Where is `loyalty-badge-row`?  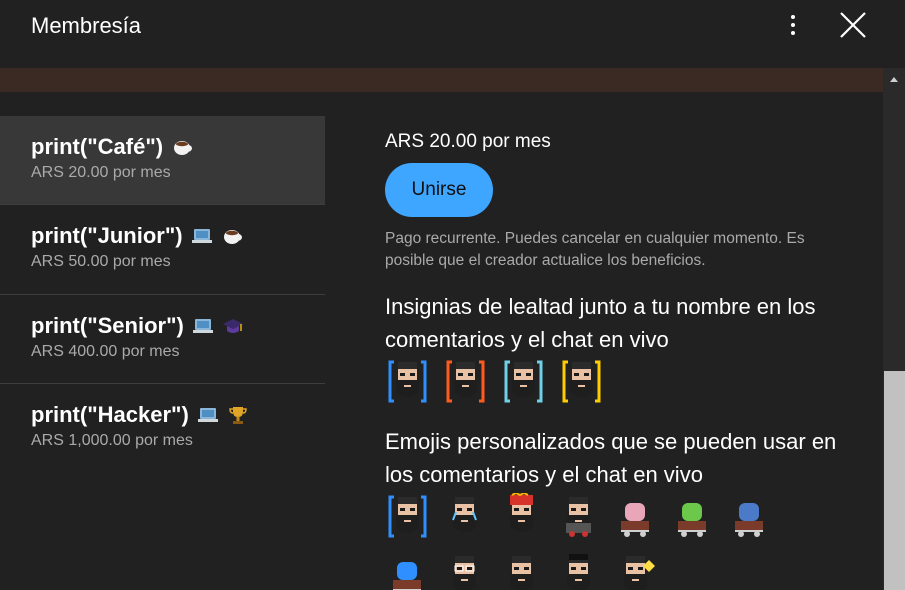 loyalty-badge-row is located at coordinates (625, 381).